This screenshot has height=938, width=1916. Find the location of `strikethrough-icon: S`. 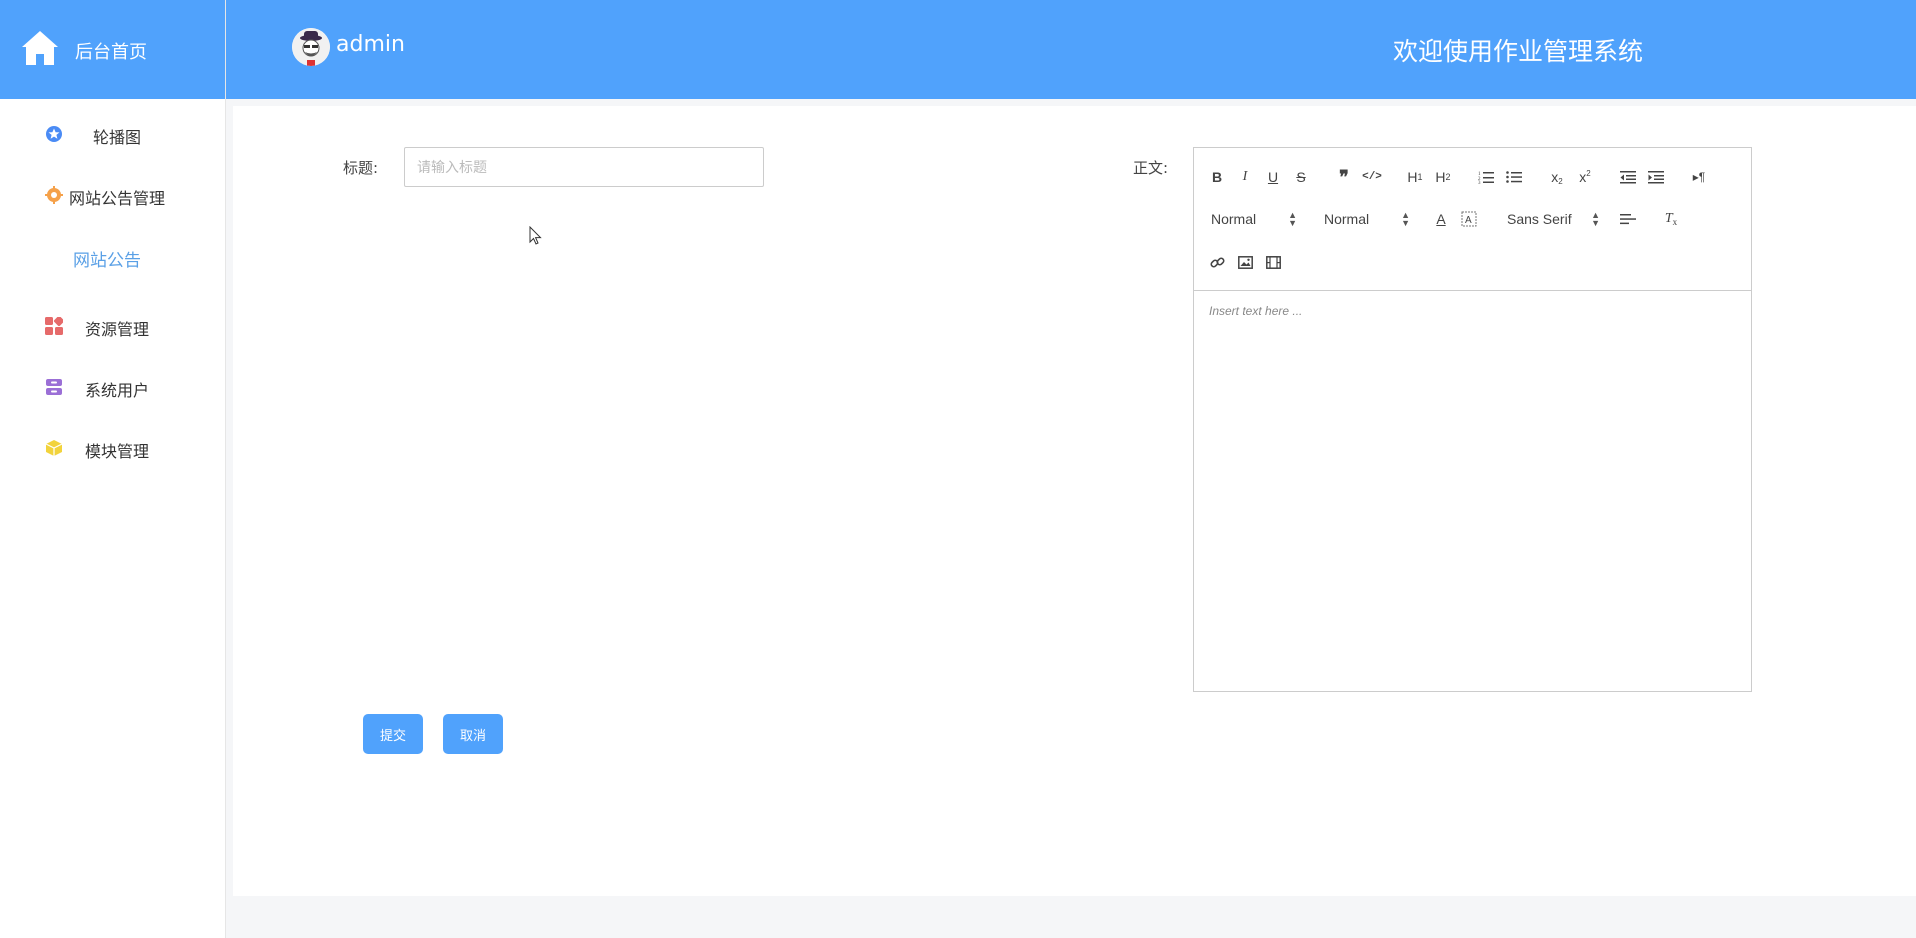

strikethrough-icon: S is located at coordinates (1301, 177).